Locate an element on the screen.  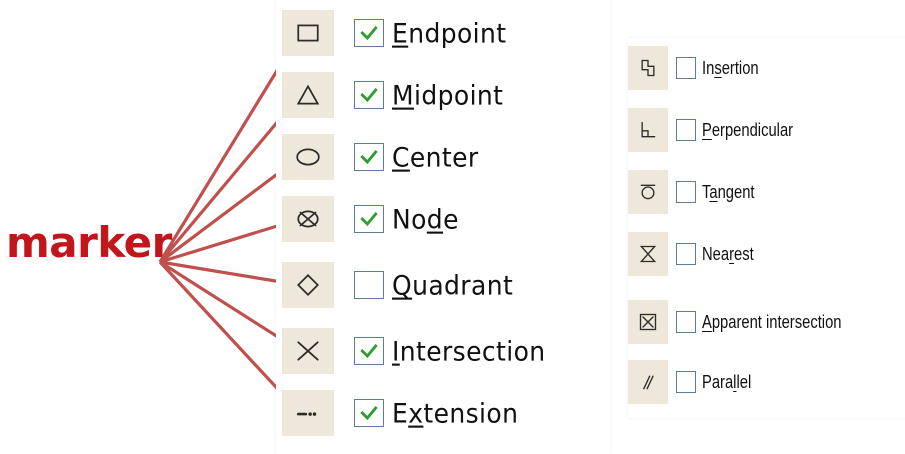
tangent-accelerator: a is located at coordinates (713, 191).